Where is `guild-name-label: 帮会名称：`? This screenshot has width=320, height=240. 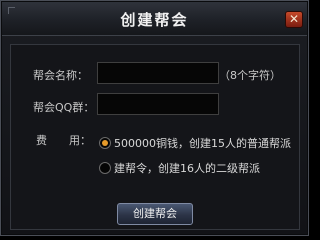
guild-name-label: 帮会名称： is located at coordinates (60, 75).